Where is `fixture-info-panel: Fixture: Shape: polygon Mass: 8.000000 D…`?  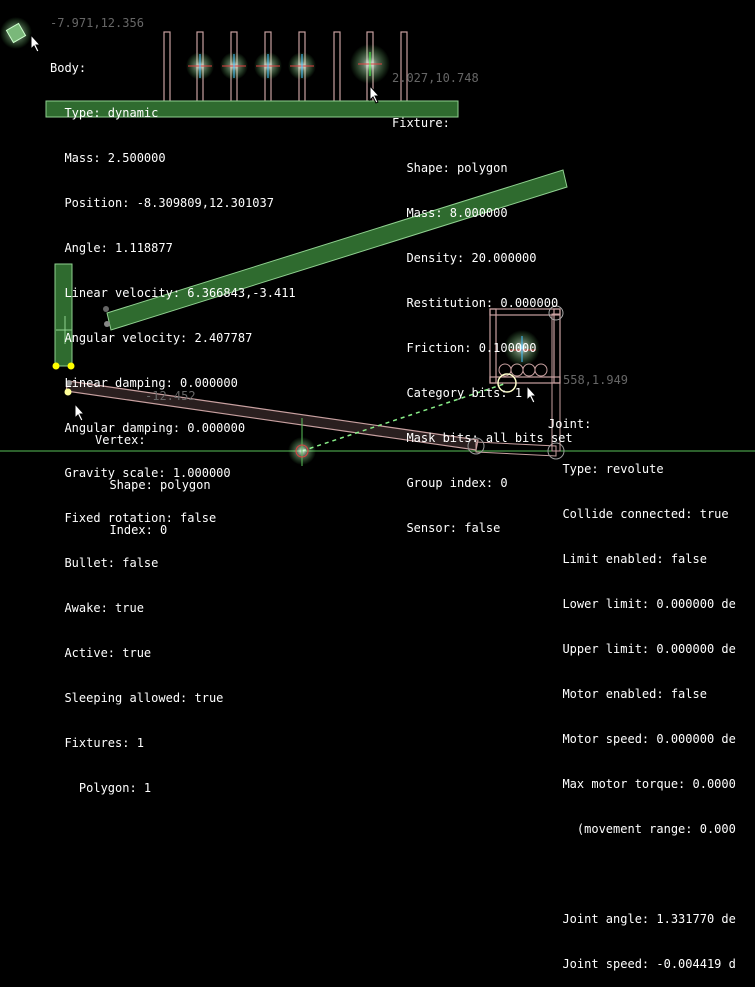 fixture-info-panel: Fixture: Shape: polygon Mass: 8.000000 D… is located at coordinates (482, 318).